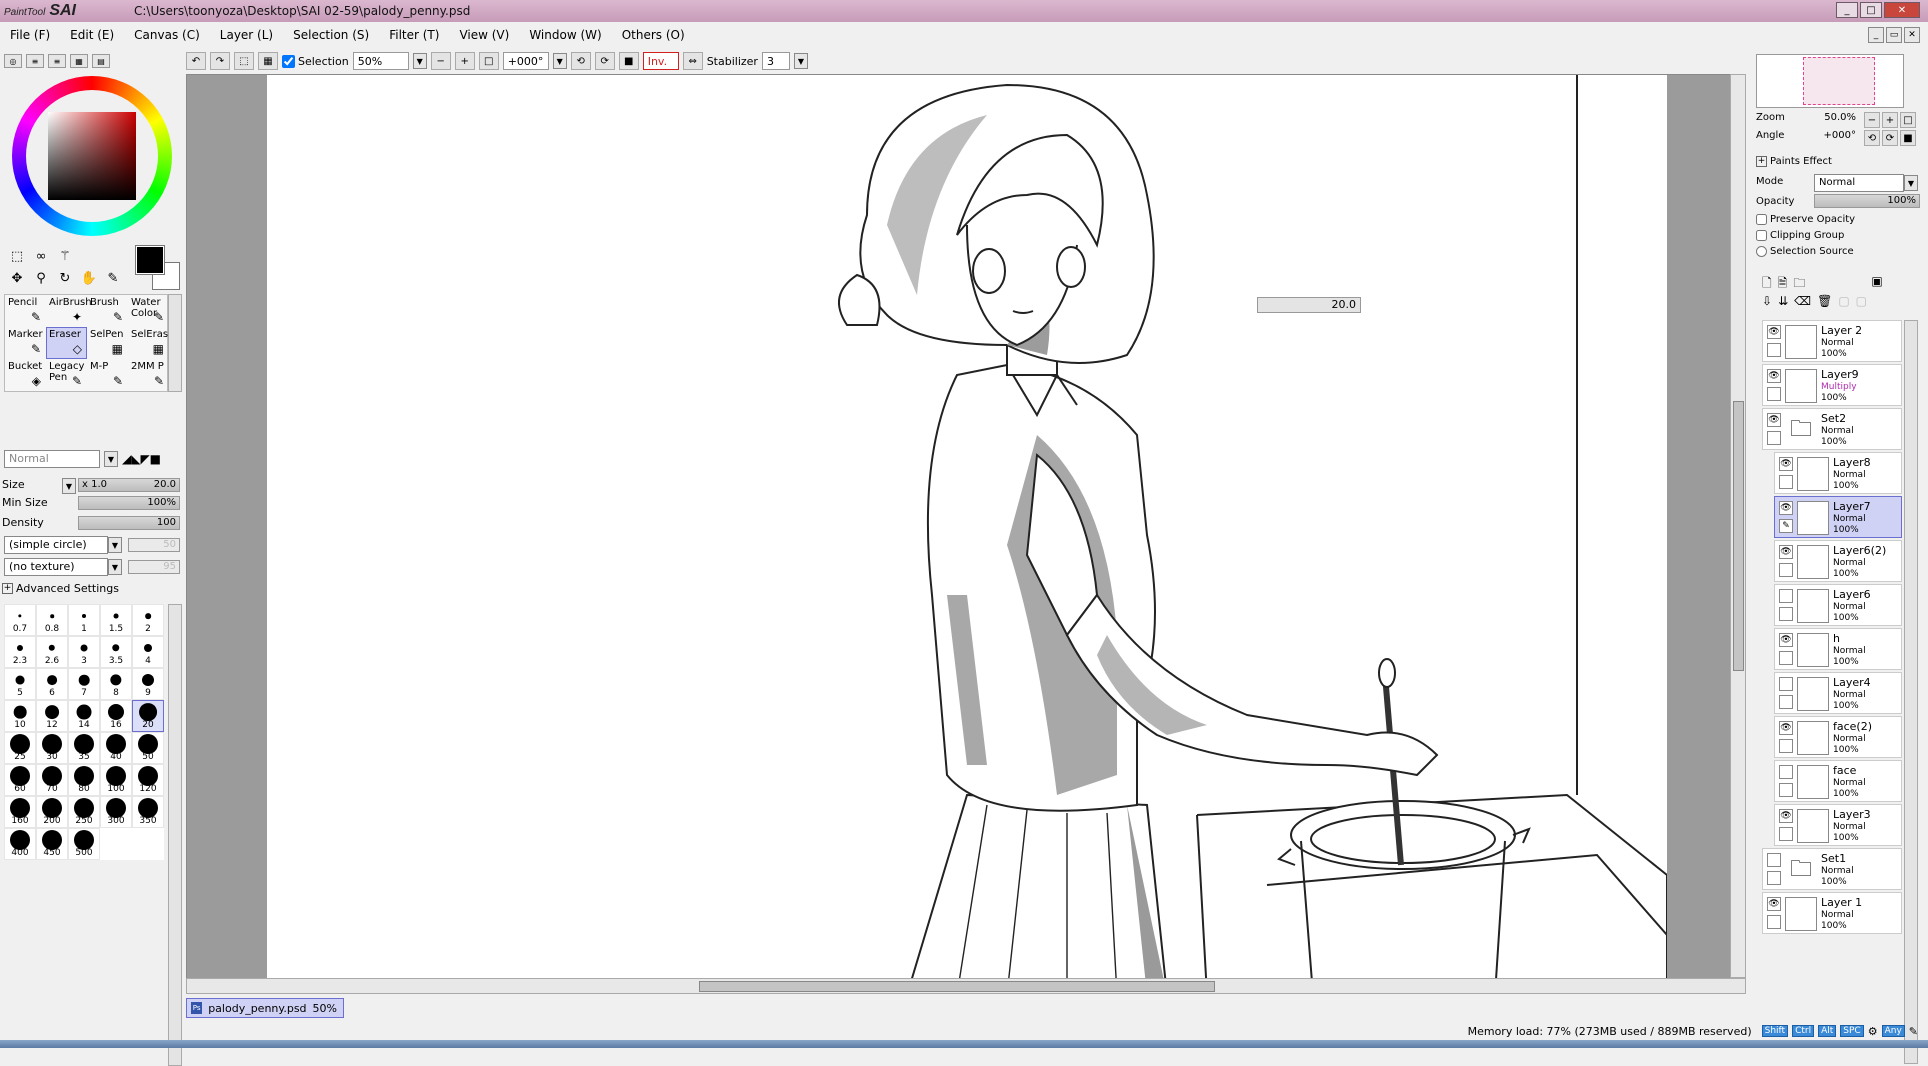 The width and height of the screenshot is (1928, 1066). I want to click on brush-size-preset: 0.8, so click(52, 620).